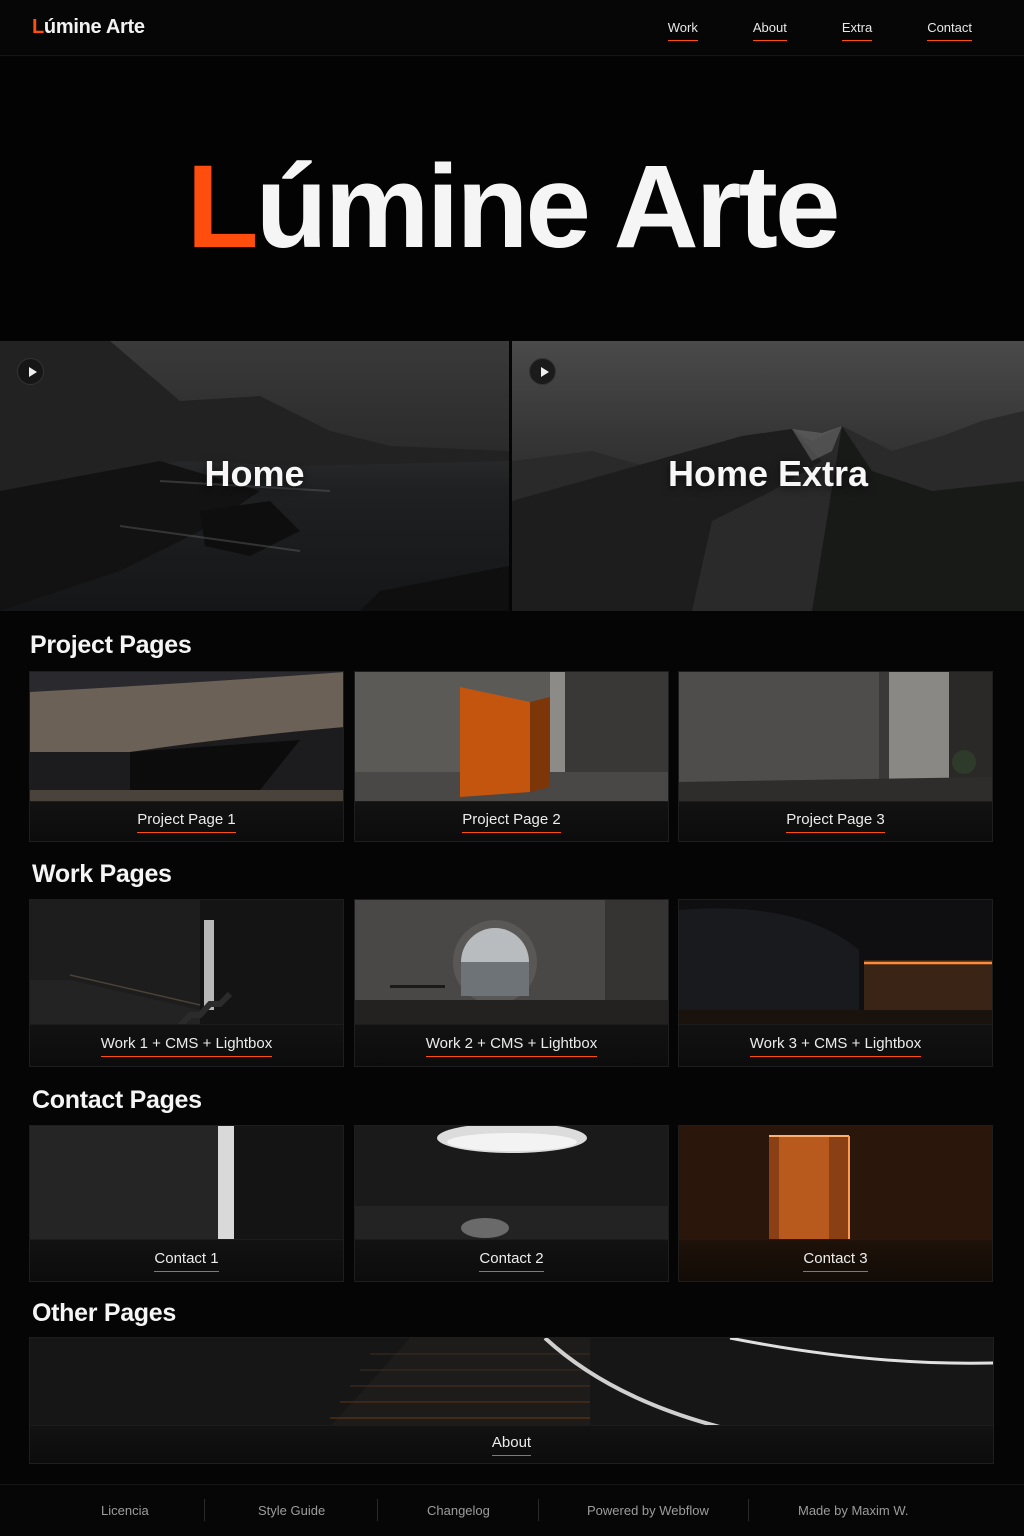 Image resolution: width=1024 pixels, height=1536 pixels. I want to click on project-card-1-label: Project Page 1, so click(186, 822).